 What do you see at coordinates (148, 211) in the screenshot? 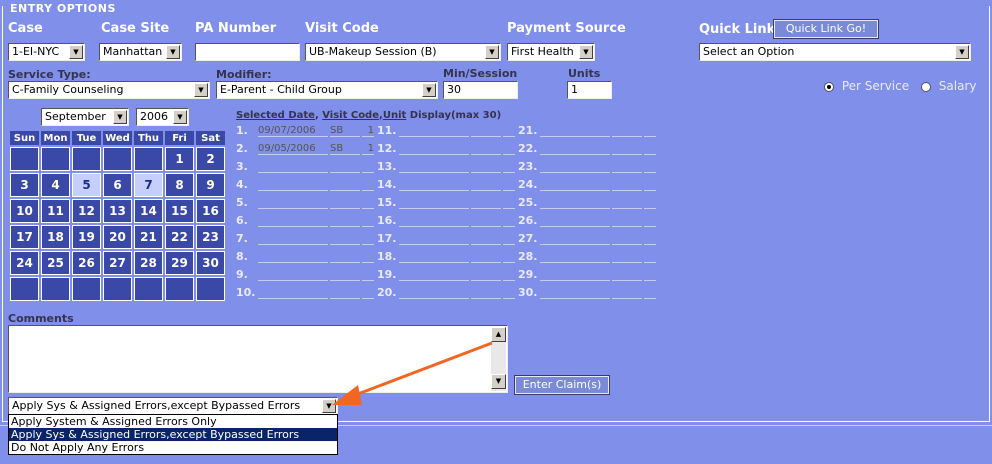
I see `calendar-day: 14` at bounding box center [148, 211].